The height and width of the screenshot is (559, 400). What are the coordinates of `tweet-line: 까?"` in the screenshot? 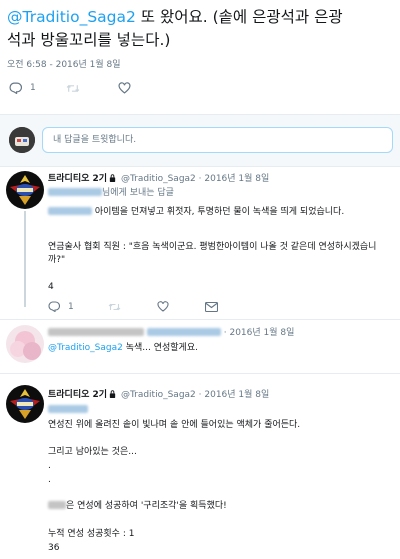 It's located at (57, 260).